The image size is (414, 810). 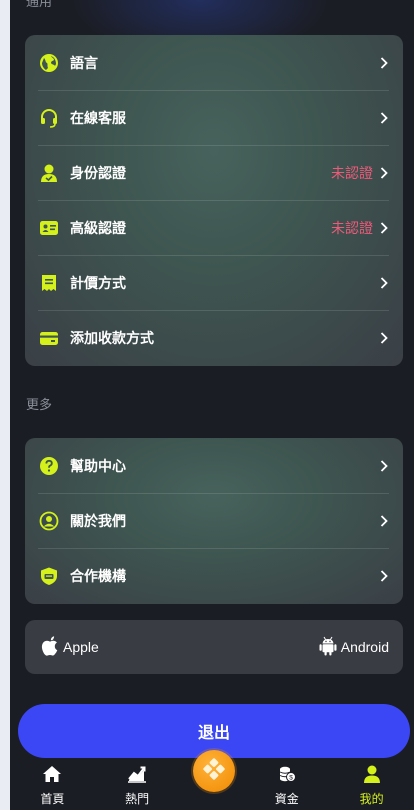 I want to click on app-download-card: Apple Android, so click(x=214, y=647).